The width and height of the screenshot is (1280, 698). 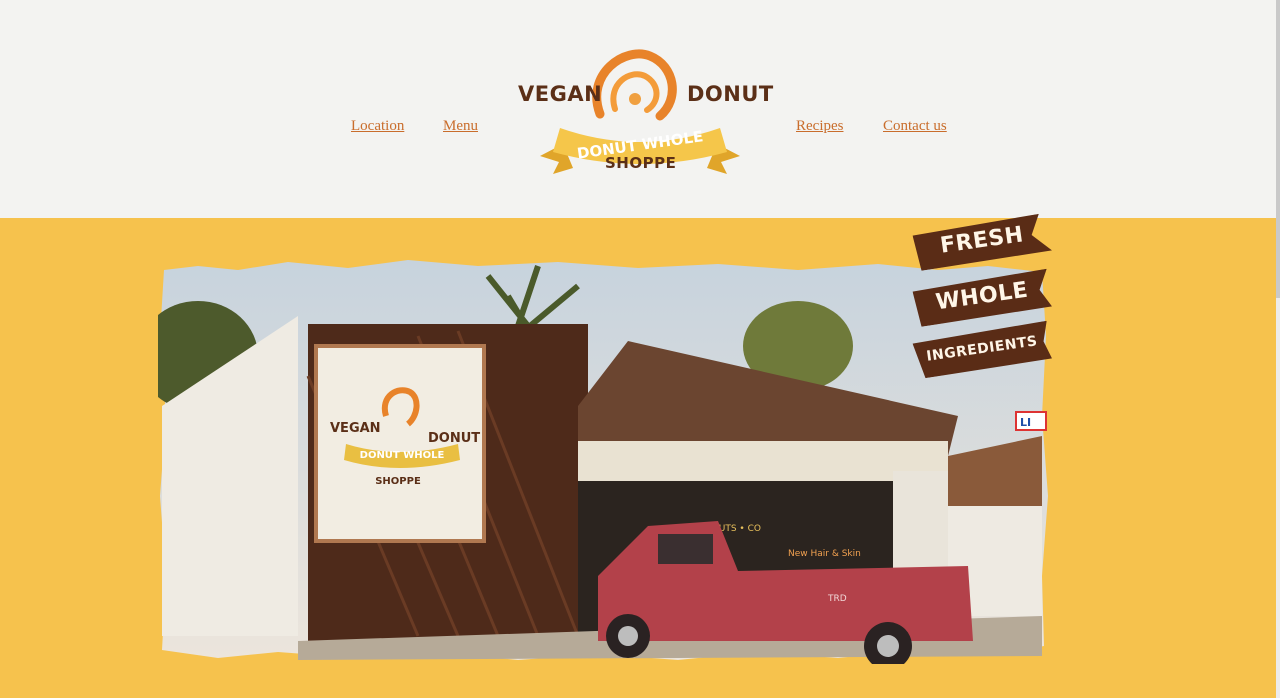 What do you see at coordinates (1025, 422) in the screenshot?
I see `side-sign-text: LI` at bounding box center [1025, 422].